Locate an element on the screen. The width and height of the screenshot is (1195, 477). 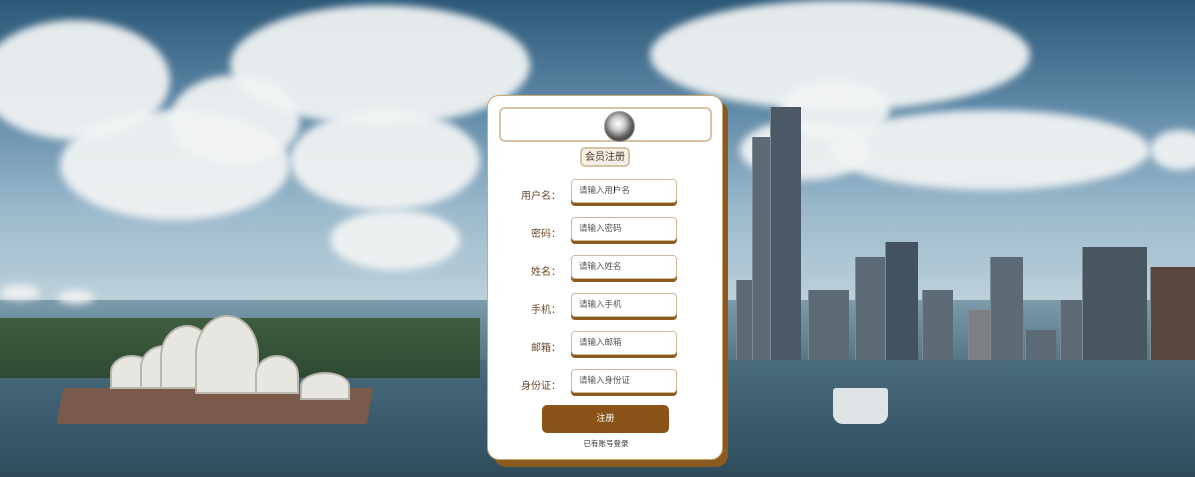
login-link: 已有账号登录 is located at coordinates (606, 443).